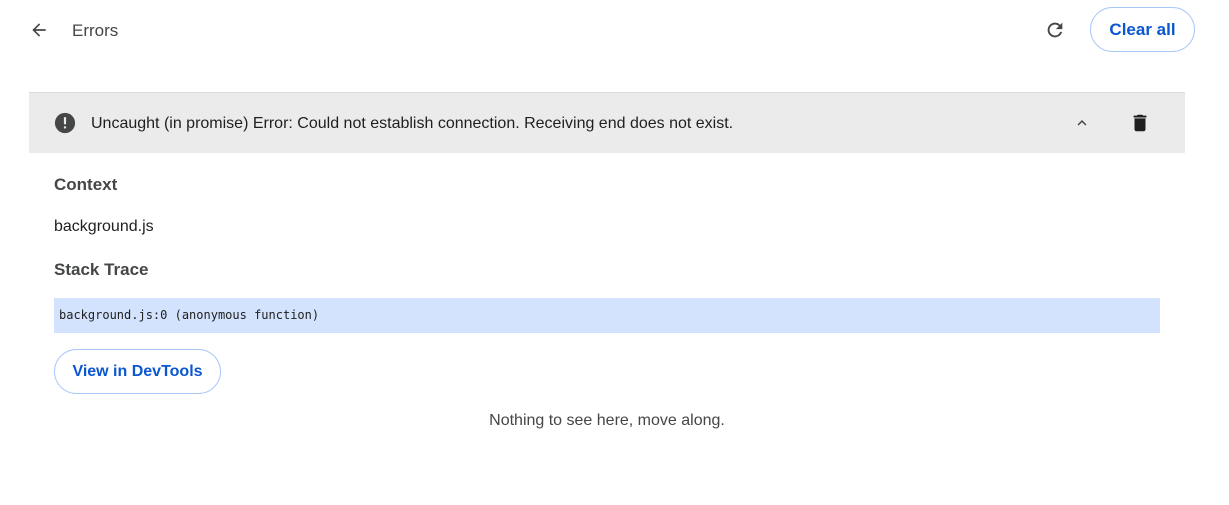  I want to click on reload-icon, so click(1055, 30).